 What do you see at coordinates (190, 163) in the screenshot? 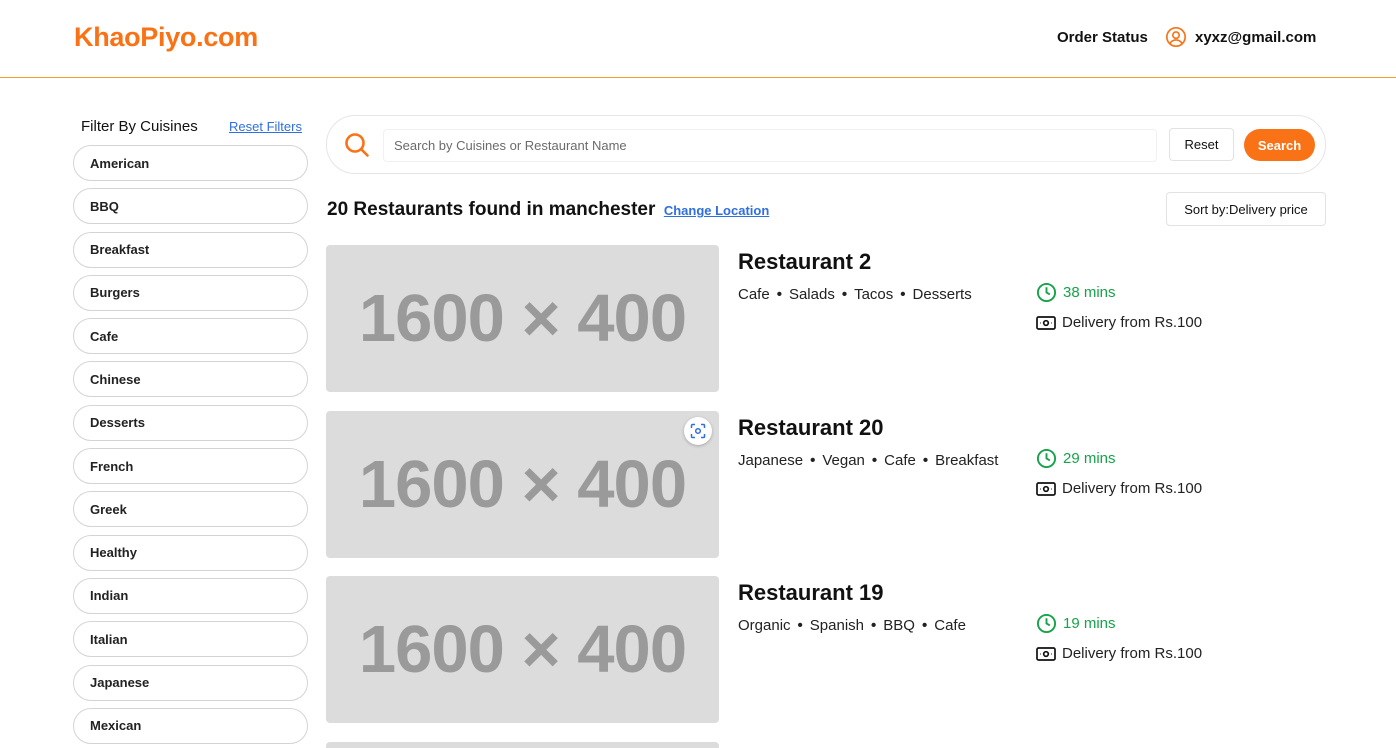
I see `cuisine-filter-american: American` at bounding box center [190, 163].